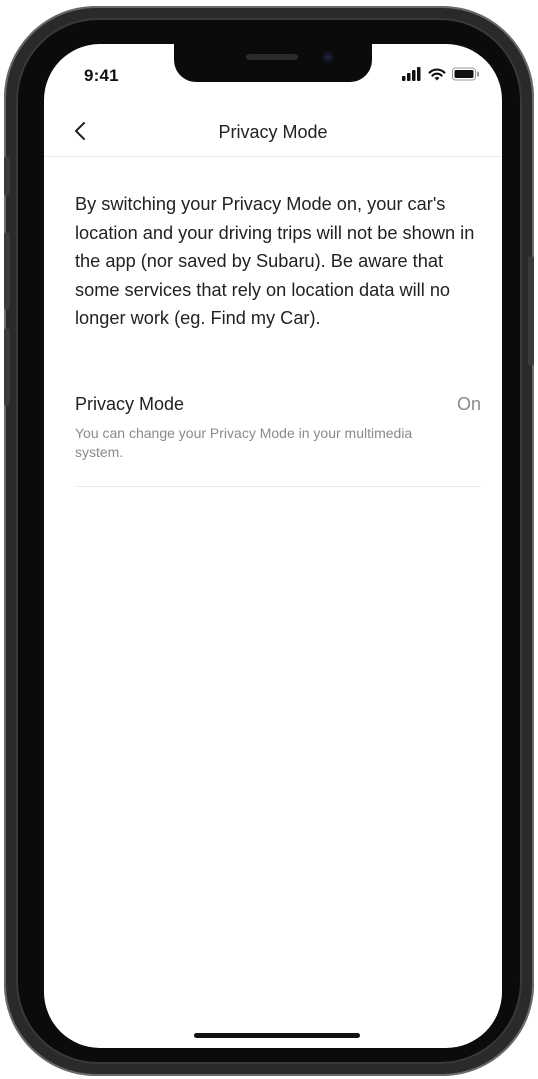 This screenshot has height=1079, width=538. Describe the element at coordinates (130, 404) in the screenshot. I see `setting-label: Privacy Mode` at that location.